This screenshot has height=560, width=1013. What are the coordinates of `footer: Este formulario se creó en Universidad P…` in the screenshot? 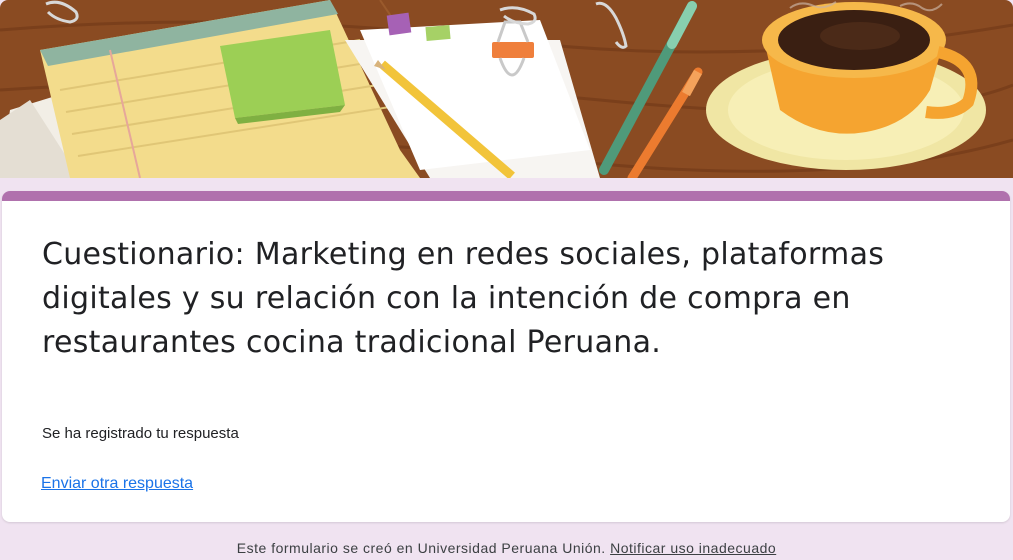 It's located at (506, 548).